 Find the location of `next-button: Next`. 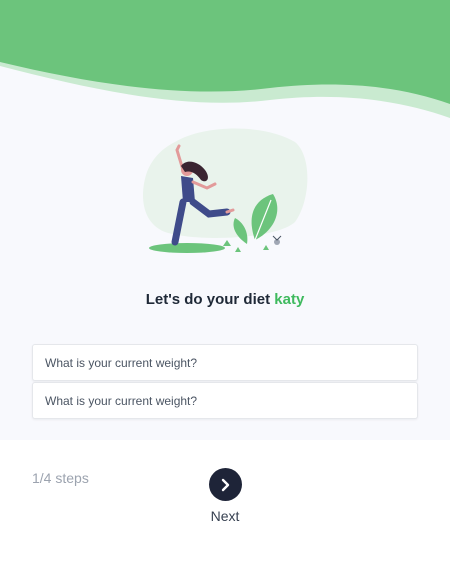

next-button: Next is located at coordinates (225, 496).